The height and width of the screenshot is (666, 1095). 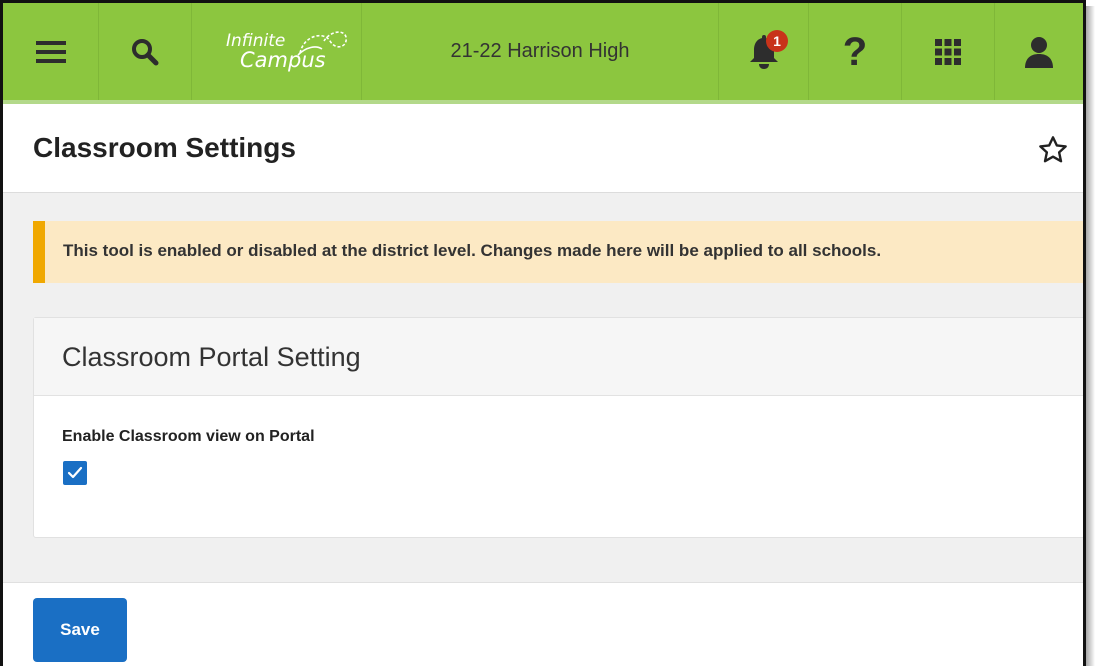 I want to click on enable-classroom-view-label: Enable Classroom view on Portal, so click(x=188, y=436).